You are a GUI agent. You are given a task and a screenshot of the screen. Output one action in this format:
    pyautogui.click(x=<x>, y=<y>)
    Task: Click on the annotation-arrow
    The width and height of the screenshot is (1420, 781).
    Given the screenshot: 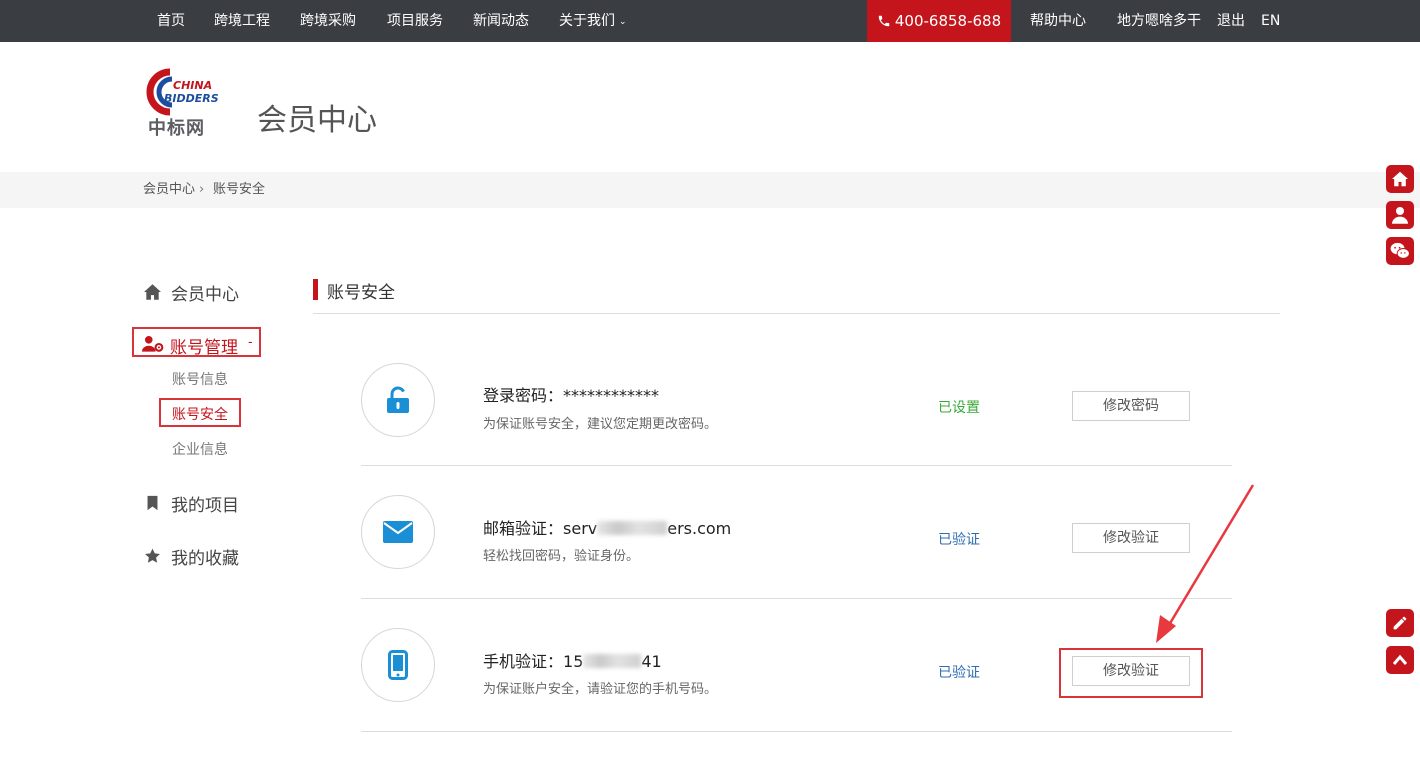 What is the action you would take?
    pyautogui.click(x=1205, y=563)
    